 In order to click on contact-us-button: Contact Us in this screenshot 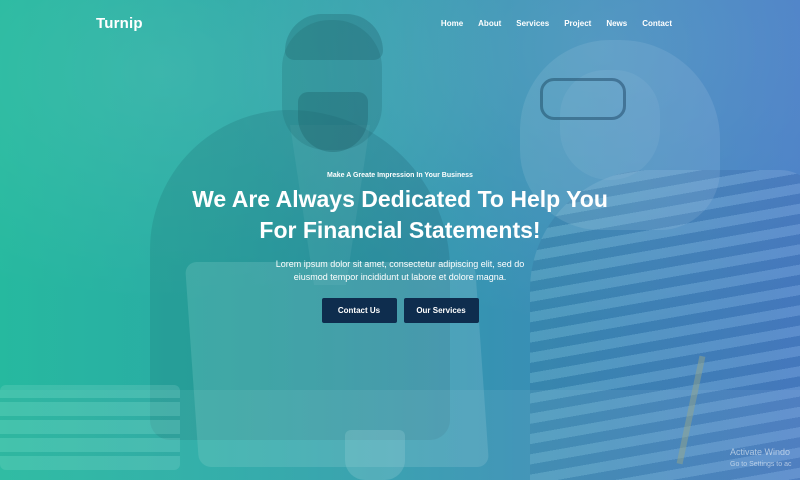, I will do `click(359, 310)`.